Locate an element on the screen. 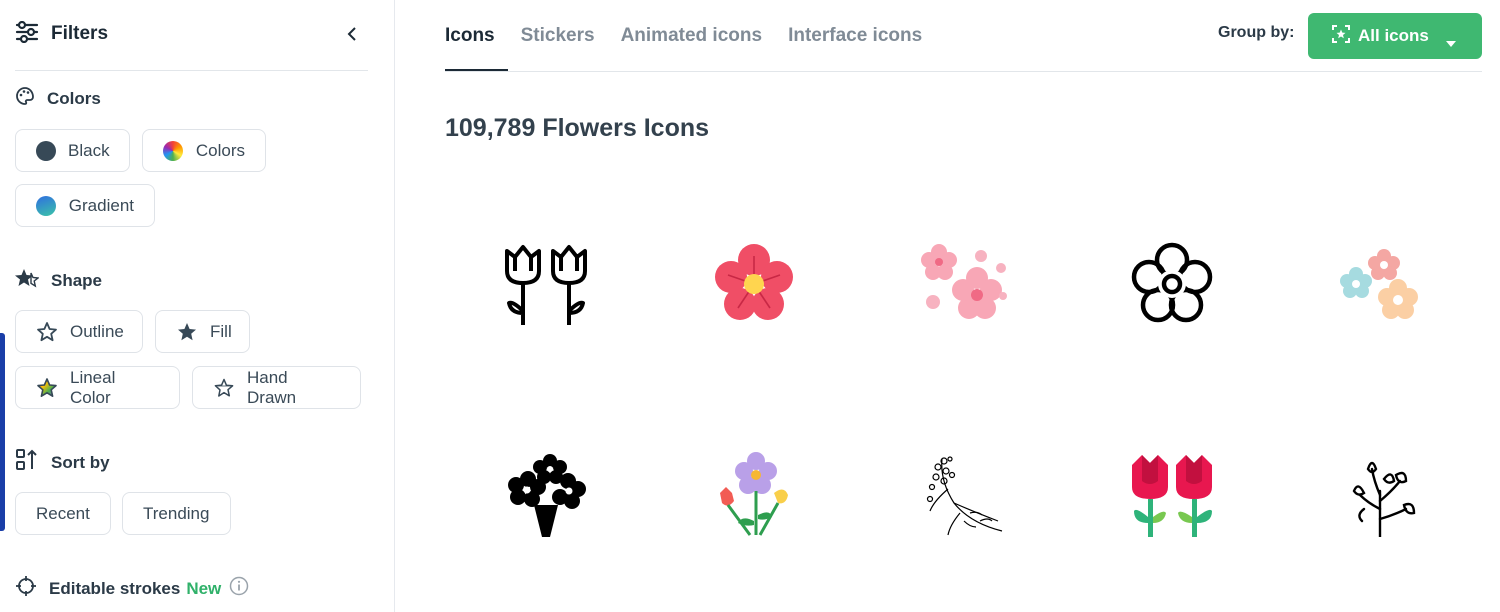  shape-lineal-color-chip: Lineal Color is located at coordinates (97, 387).